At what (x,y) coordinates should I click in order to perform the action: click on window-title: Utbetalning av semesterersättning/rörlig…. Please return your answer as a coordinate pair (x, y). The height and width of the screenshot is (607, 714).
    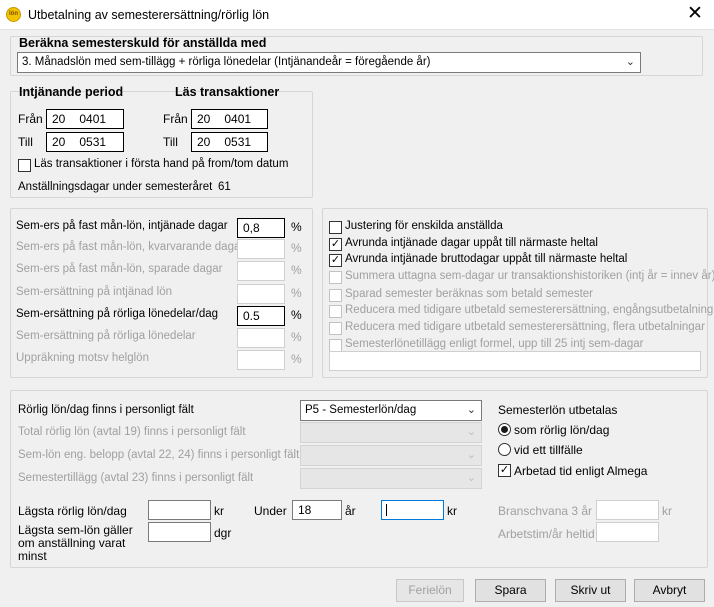
    Looking at the image, I should click on (149, 15).